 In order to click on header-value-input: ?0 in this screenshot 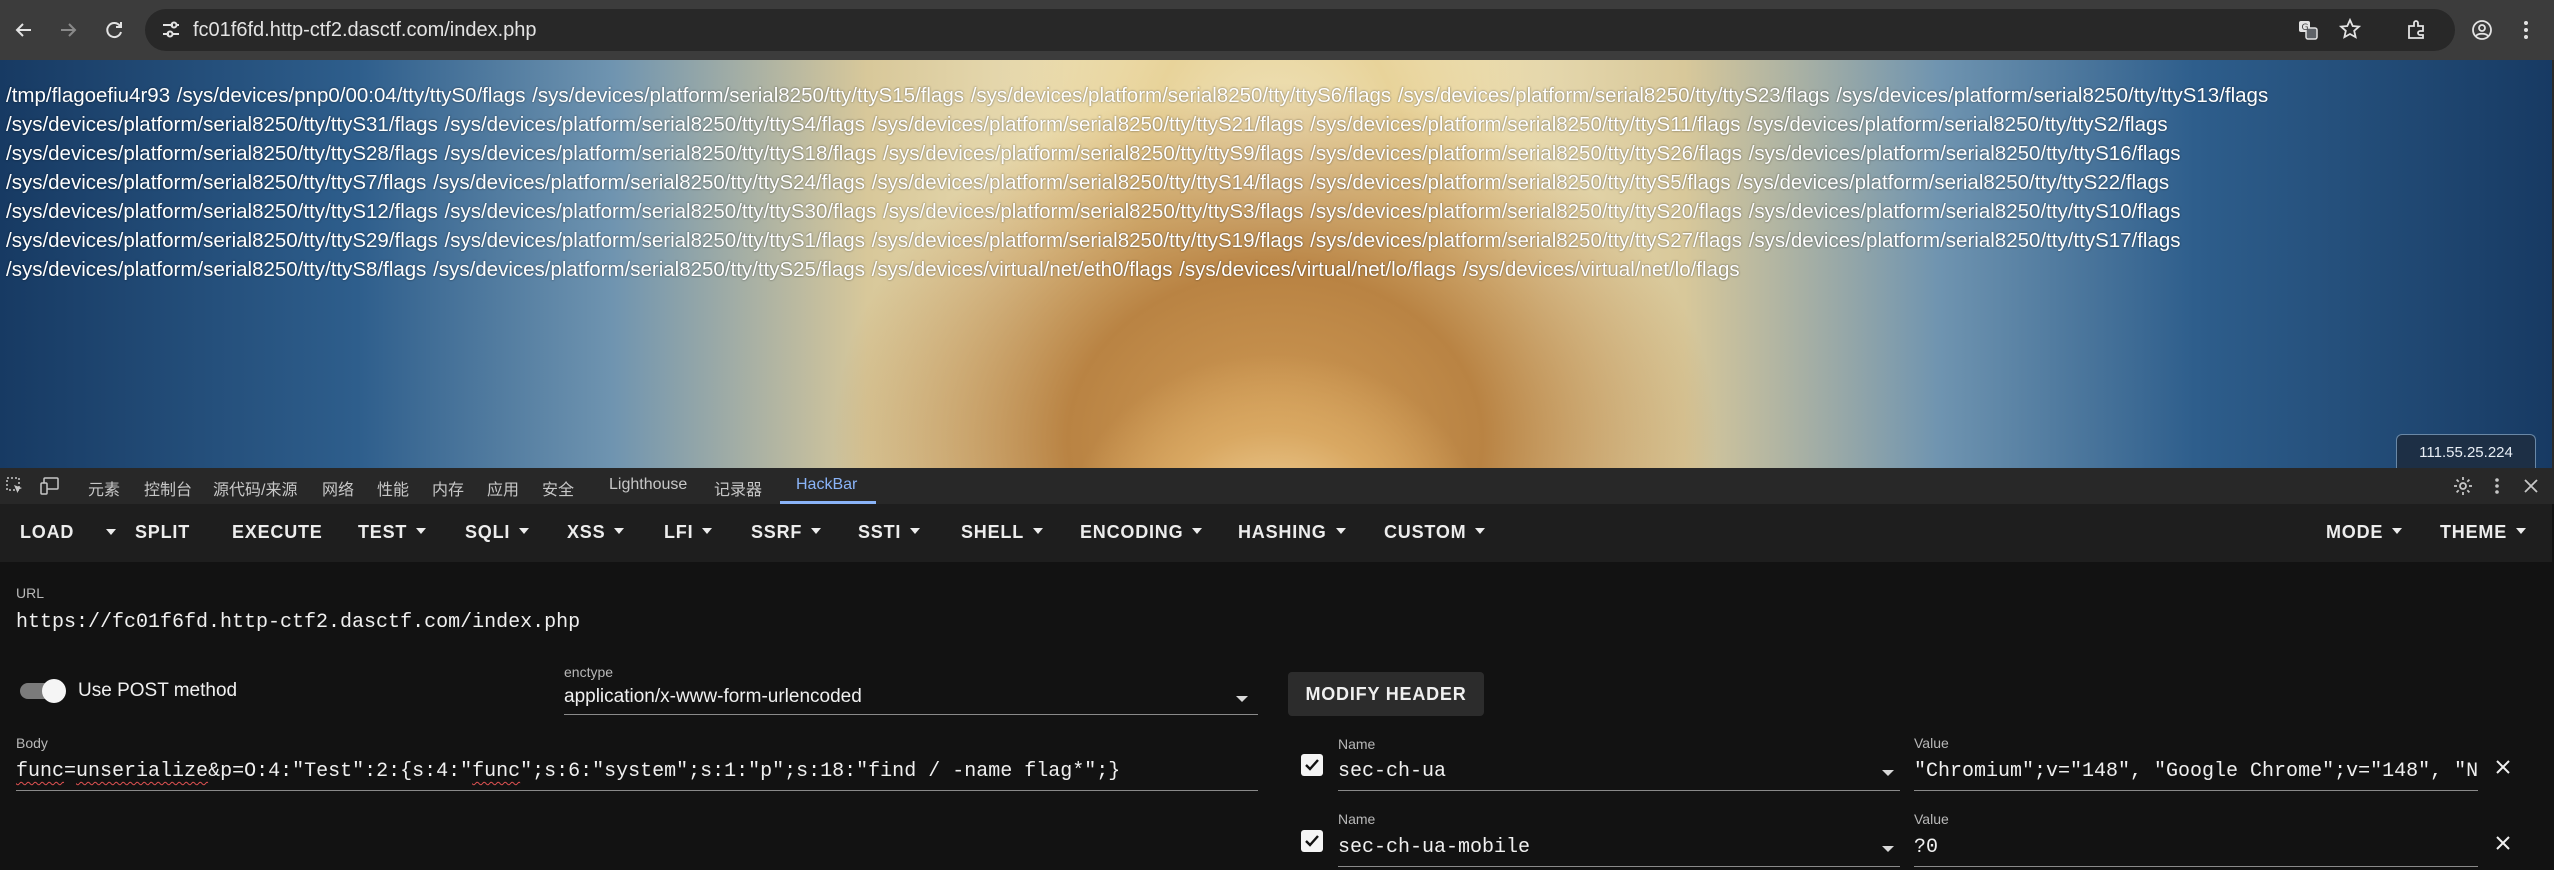, I will do `click(1926, 847)`.